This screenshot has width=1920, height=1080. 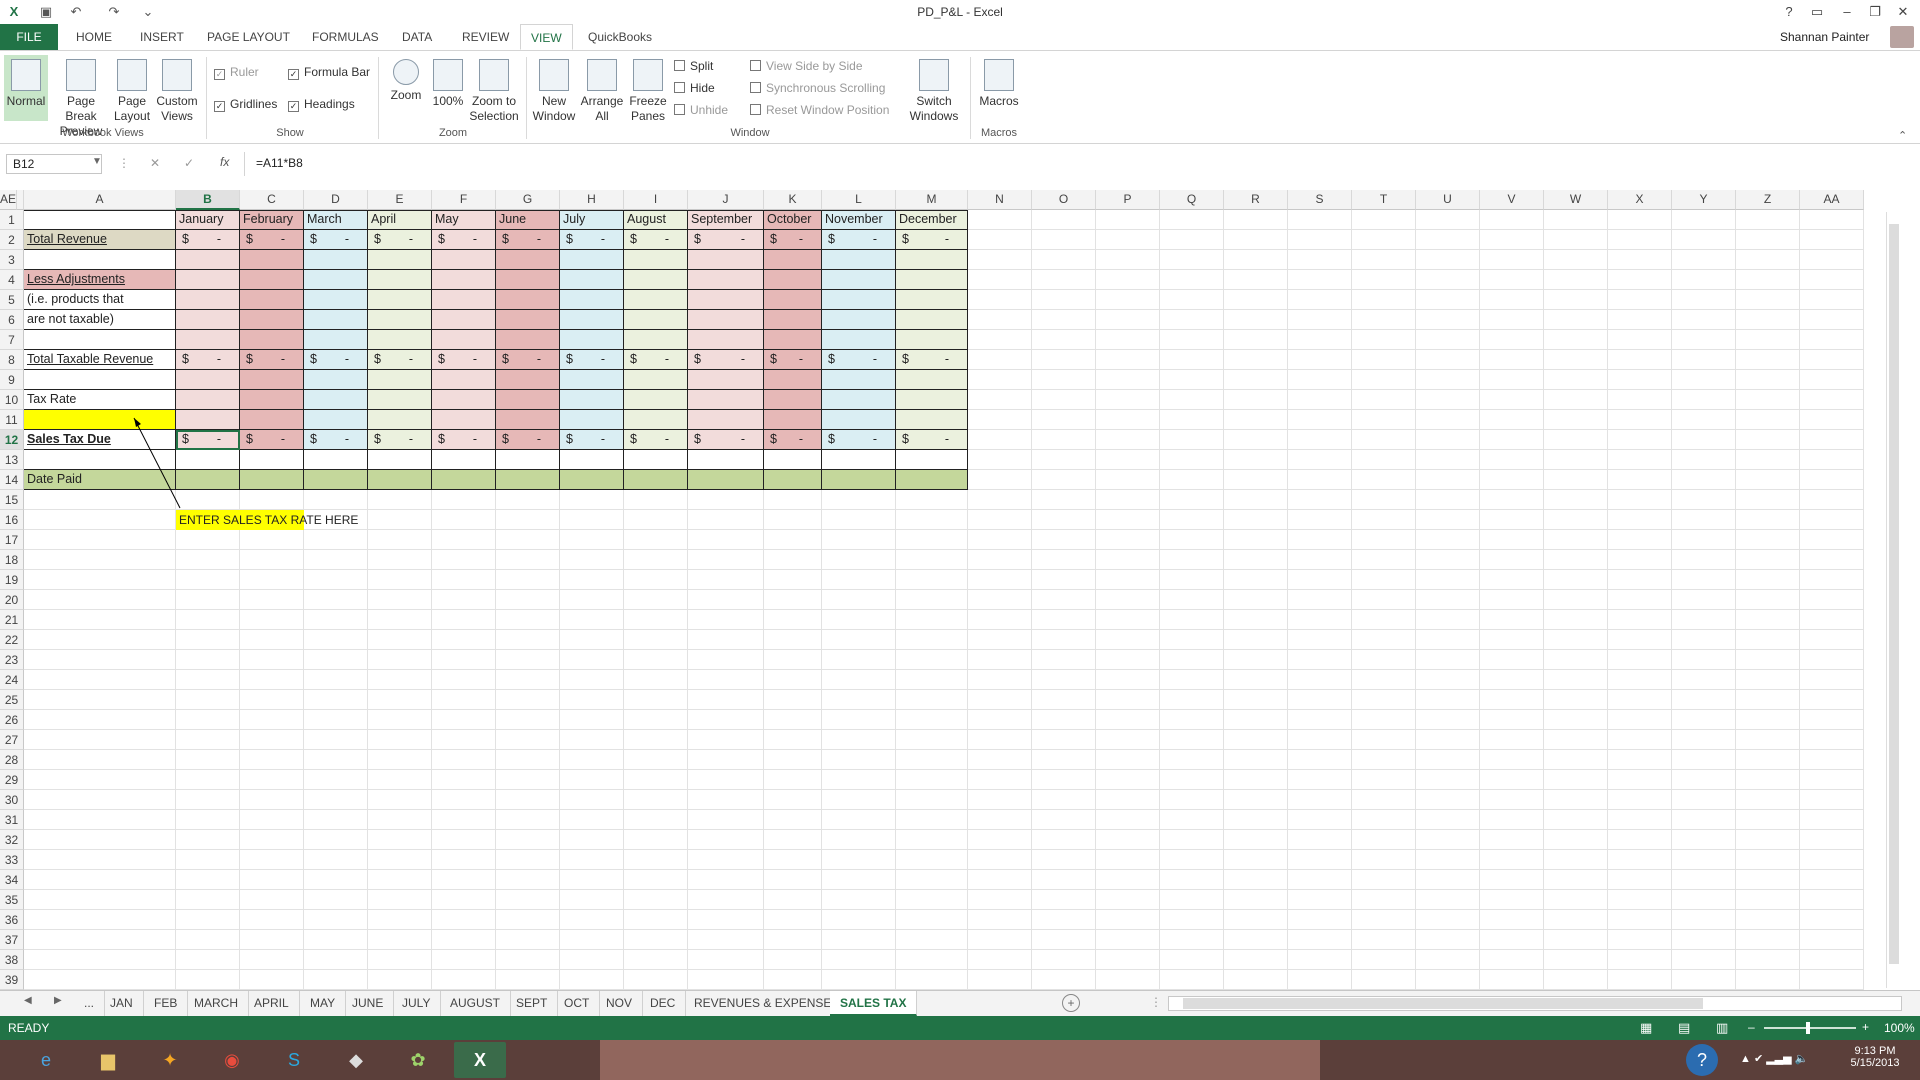 What do you see at coordinates (859, 240) in the screenshot?
I see `cell-l2: $ -` at bounding box center [859, 240].